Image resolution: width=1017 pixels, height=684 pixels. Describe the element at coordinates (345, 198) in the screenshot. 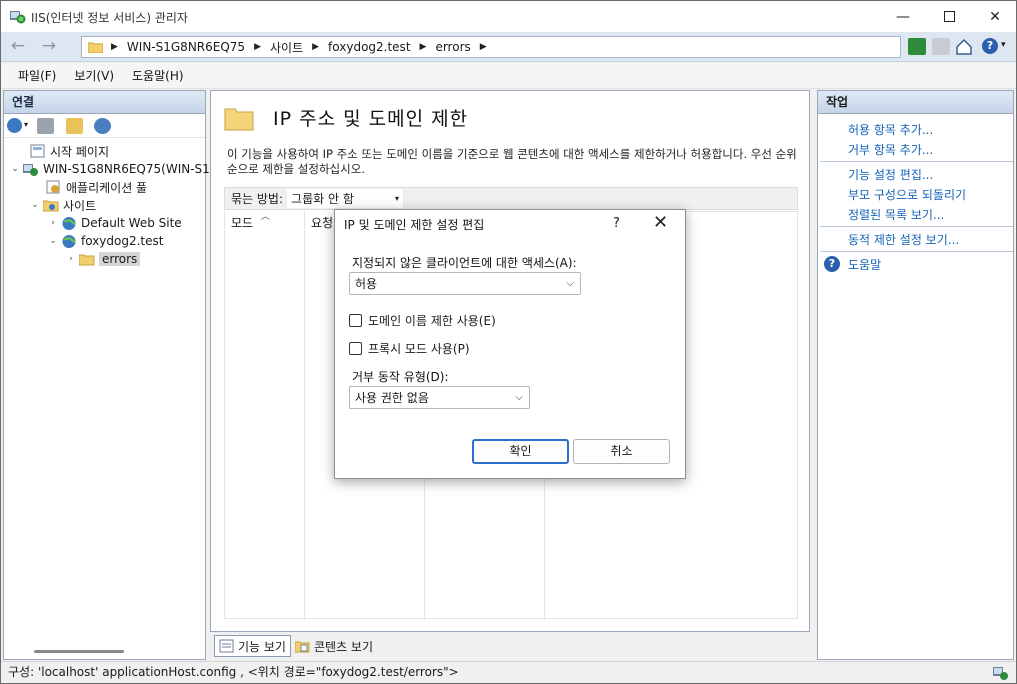

I see `group-by-dropdown: 그룹화 안 함 ▾` at that location.